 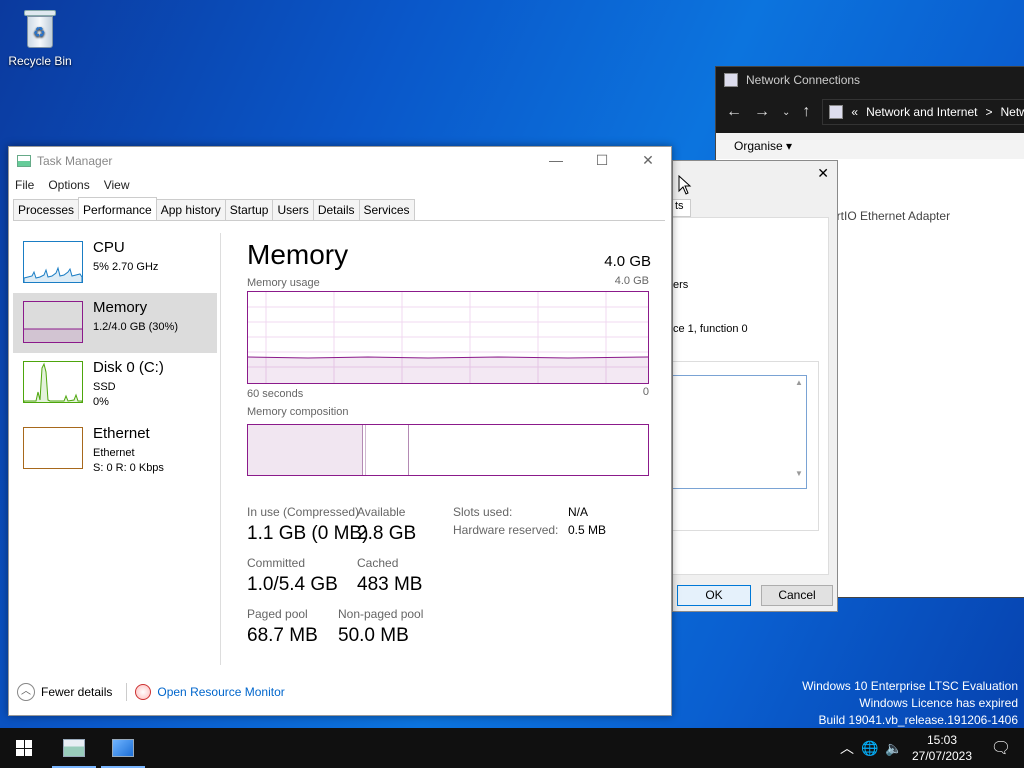 What do you see at coordinates (117, 185) in the screenshot?
I see `menu-view: View` at bounding box center [117, 185].